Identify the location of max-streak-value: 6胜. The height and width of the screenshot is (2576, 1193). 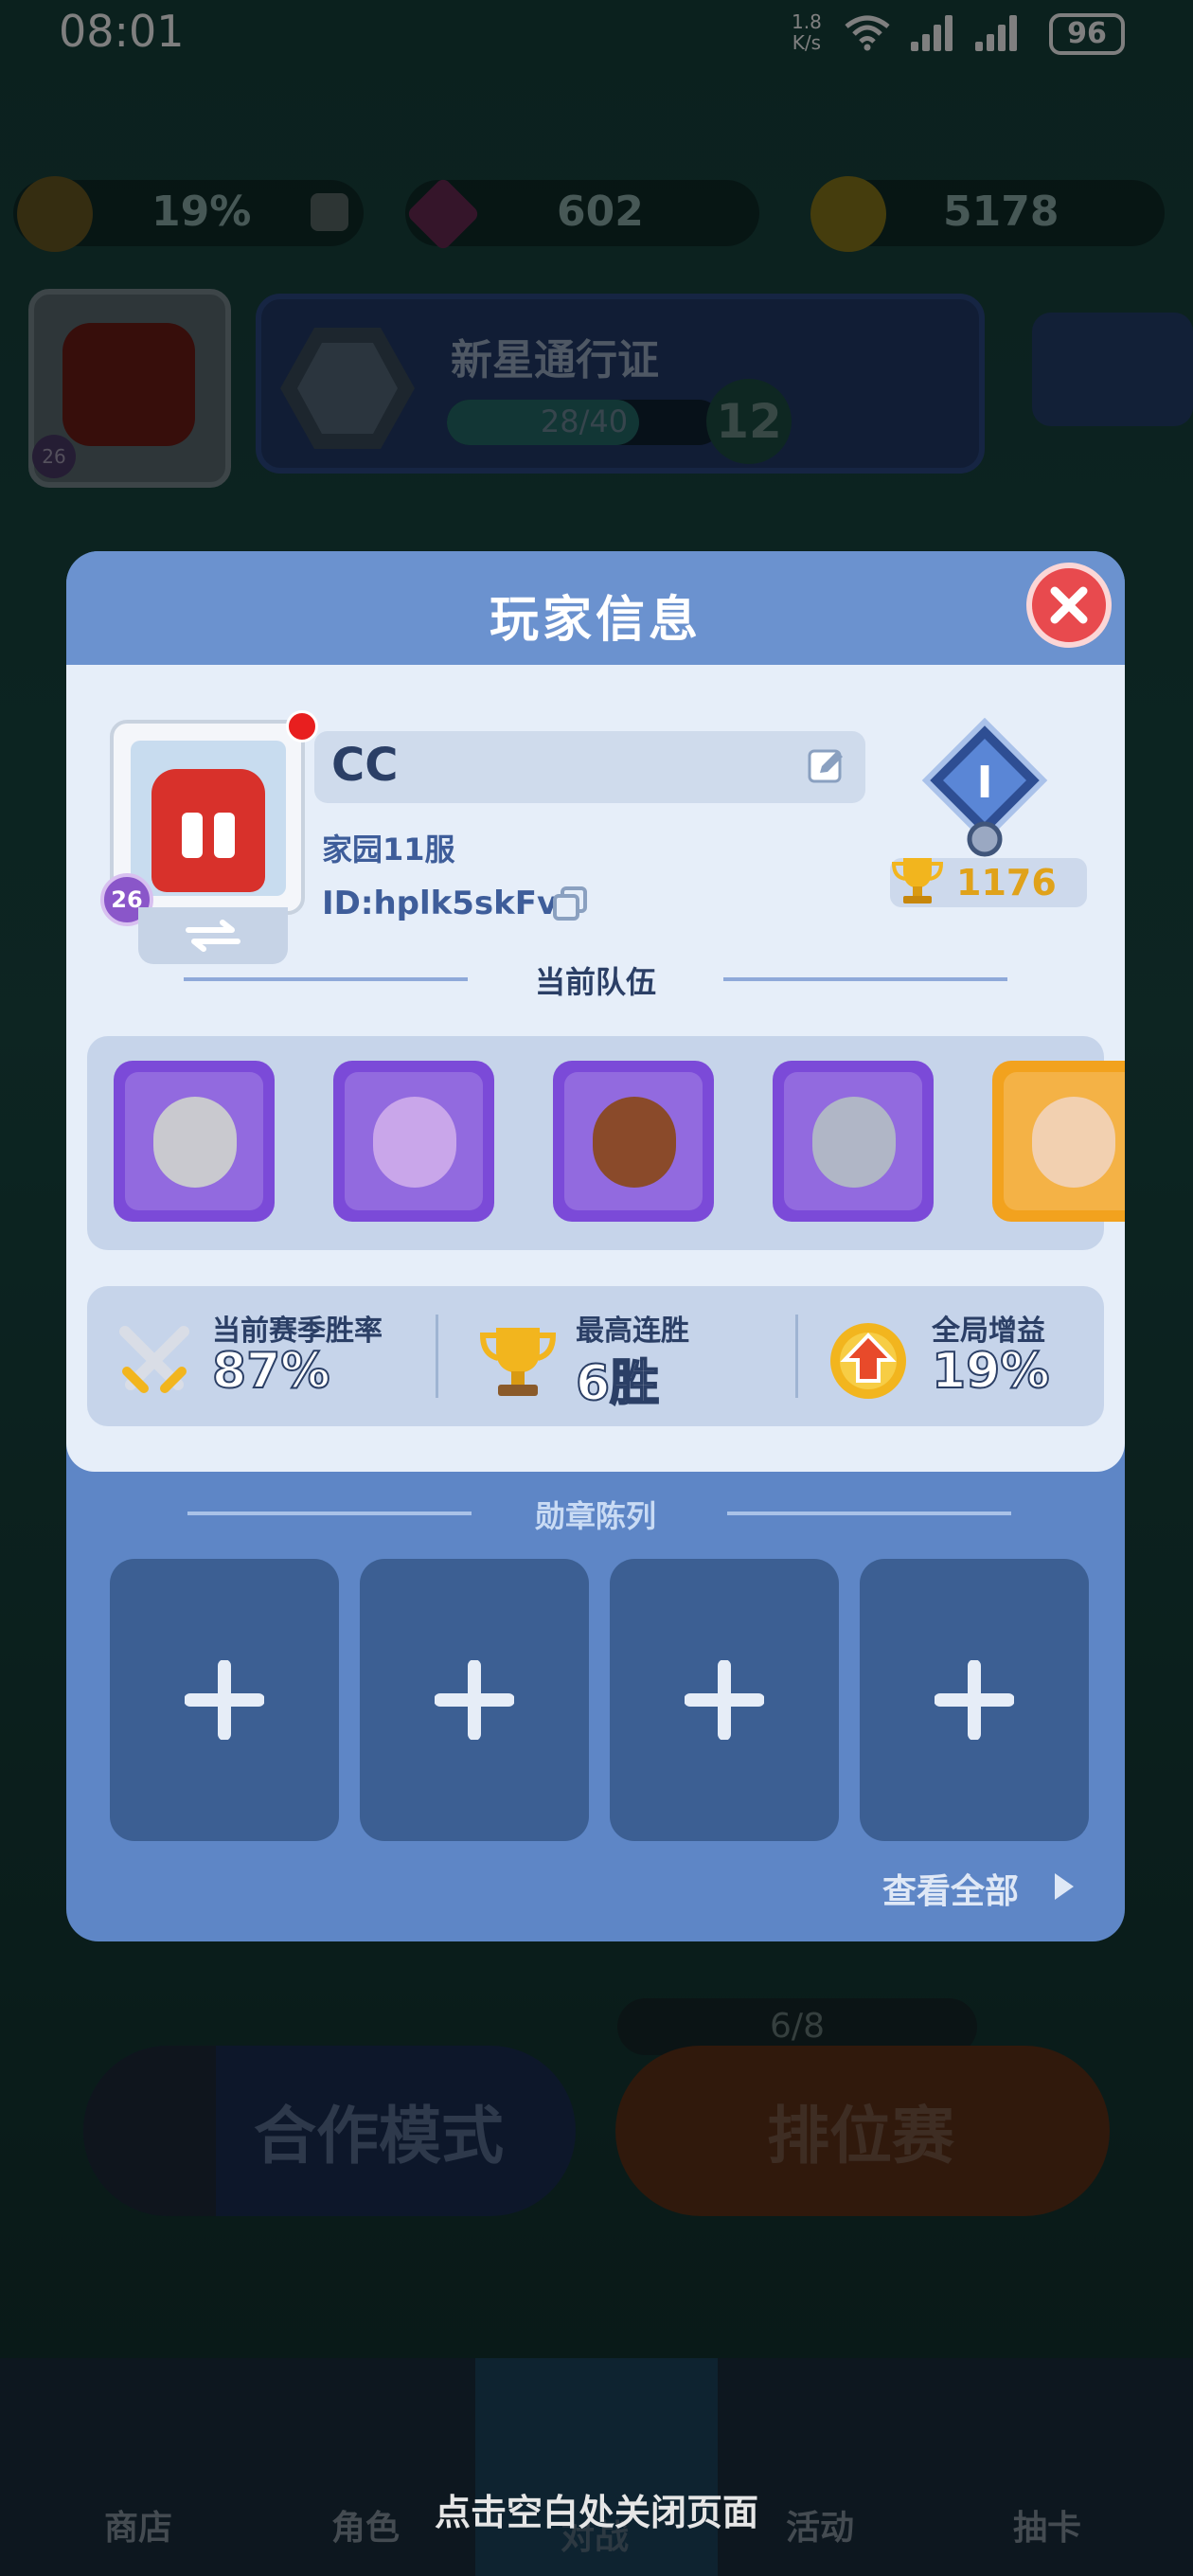
(617, 1383).